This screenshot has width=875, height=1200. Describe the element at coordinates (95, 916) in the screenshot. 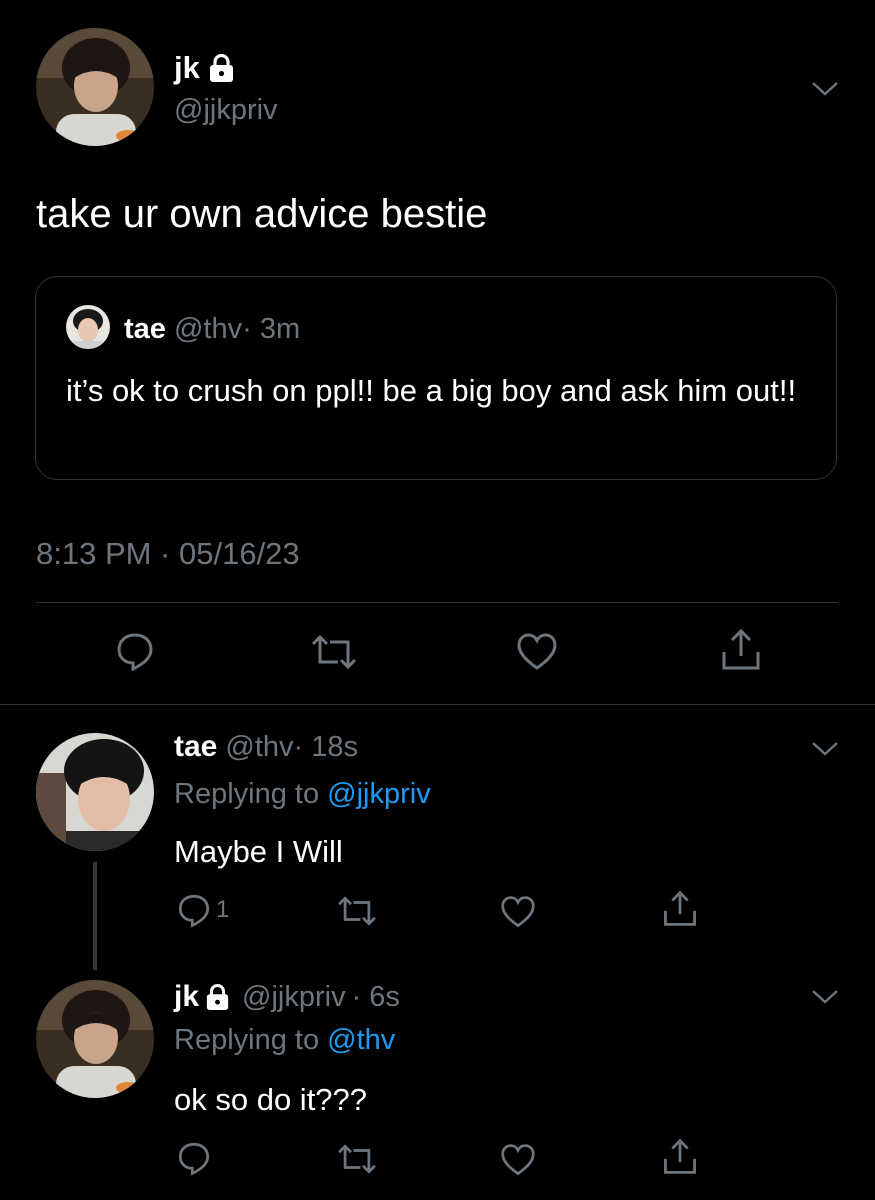

I see `thread-line` at that location.